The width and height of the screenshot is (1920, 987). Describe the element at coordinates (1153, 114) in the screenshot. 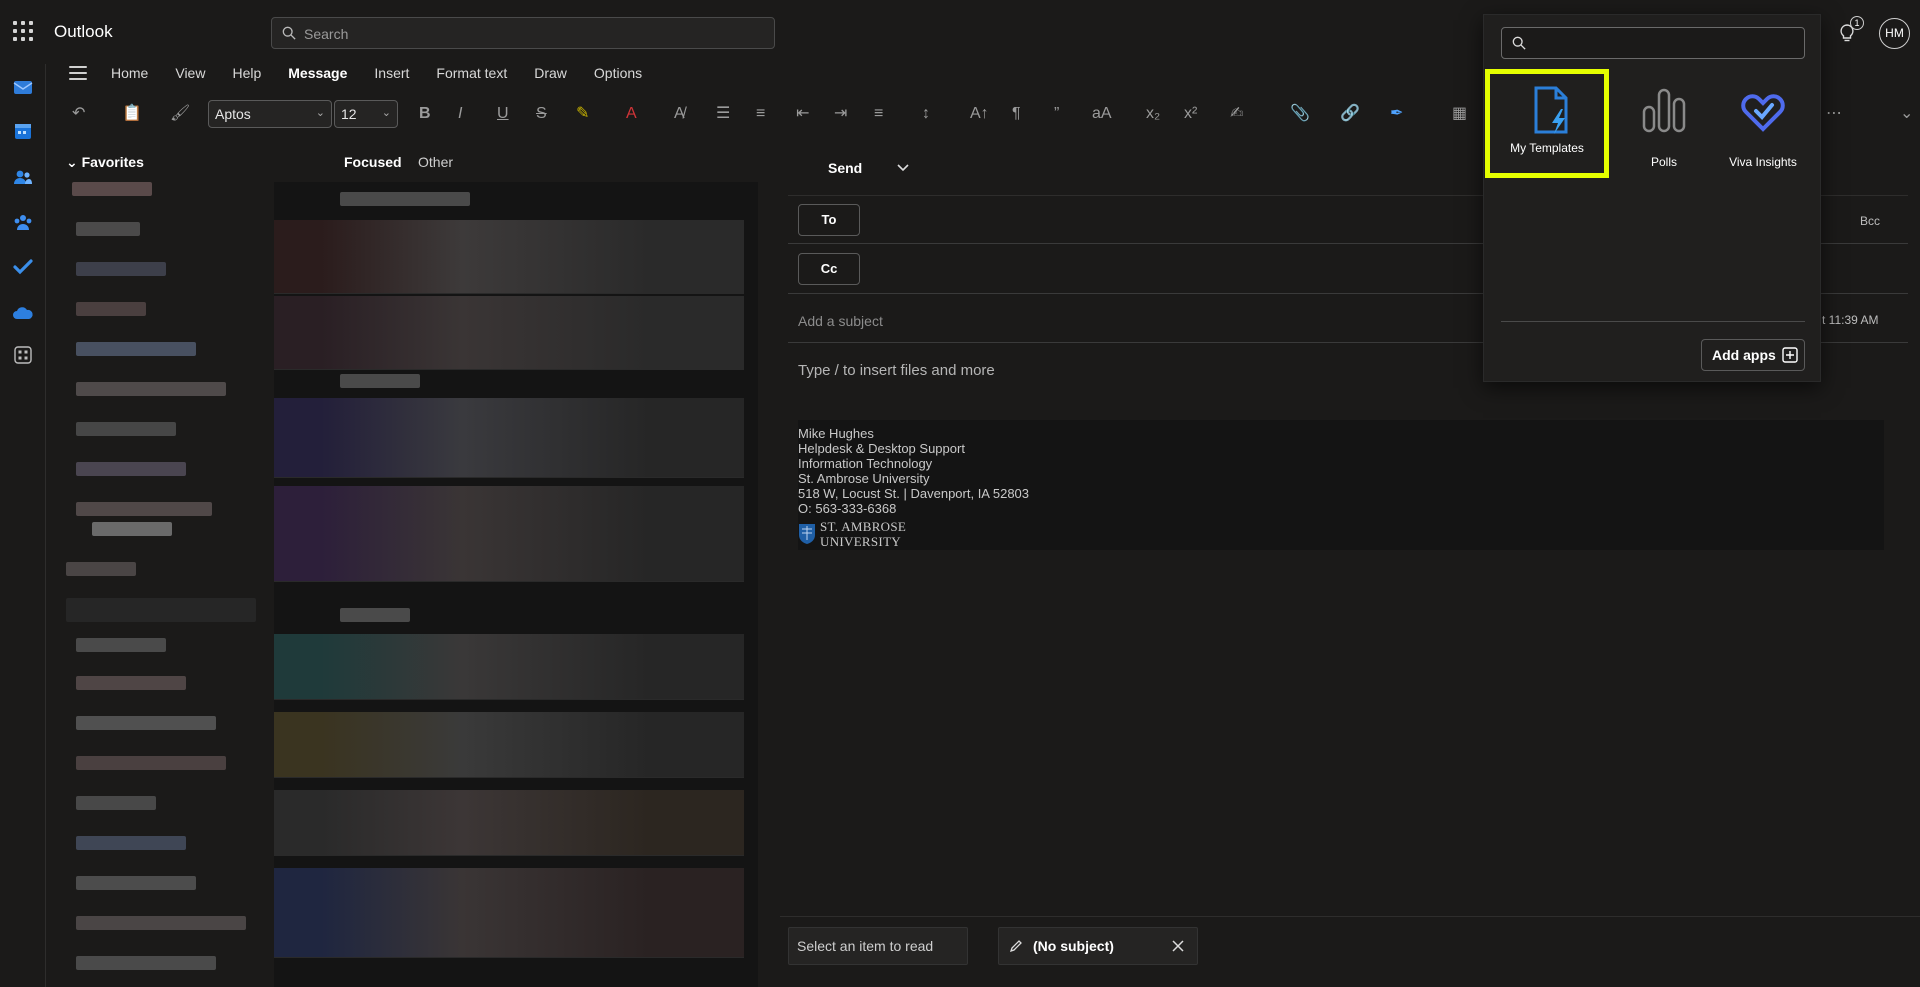

I see `subscript-icon: x₂` at that location.